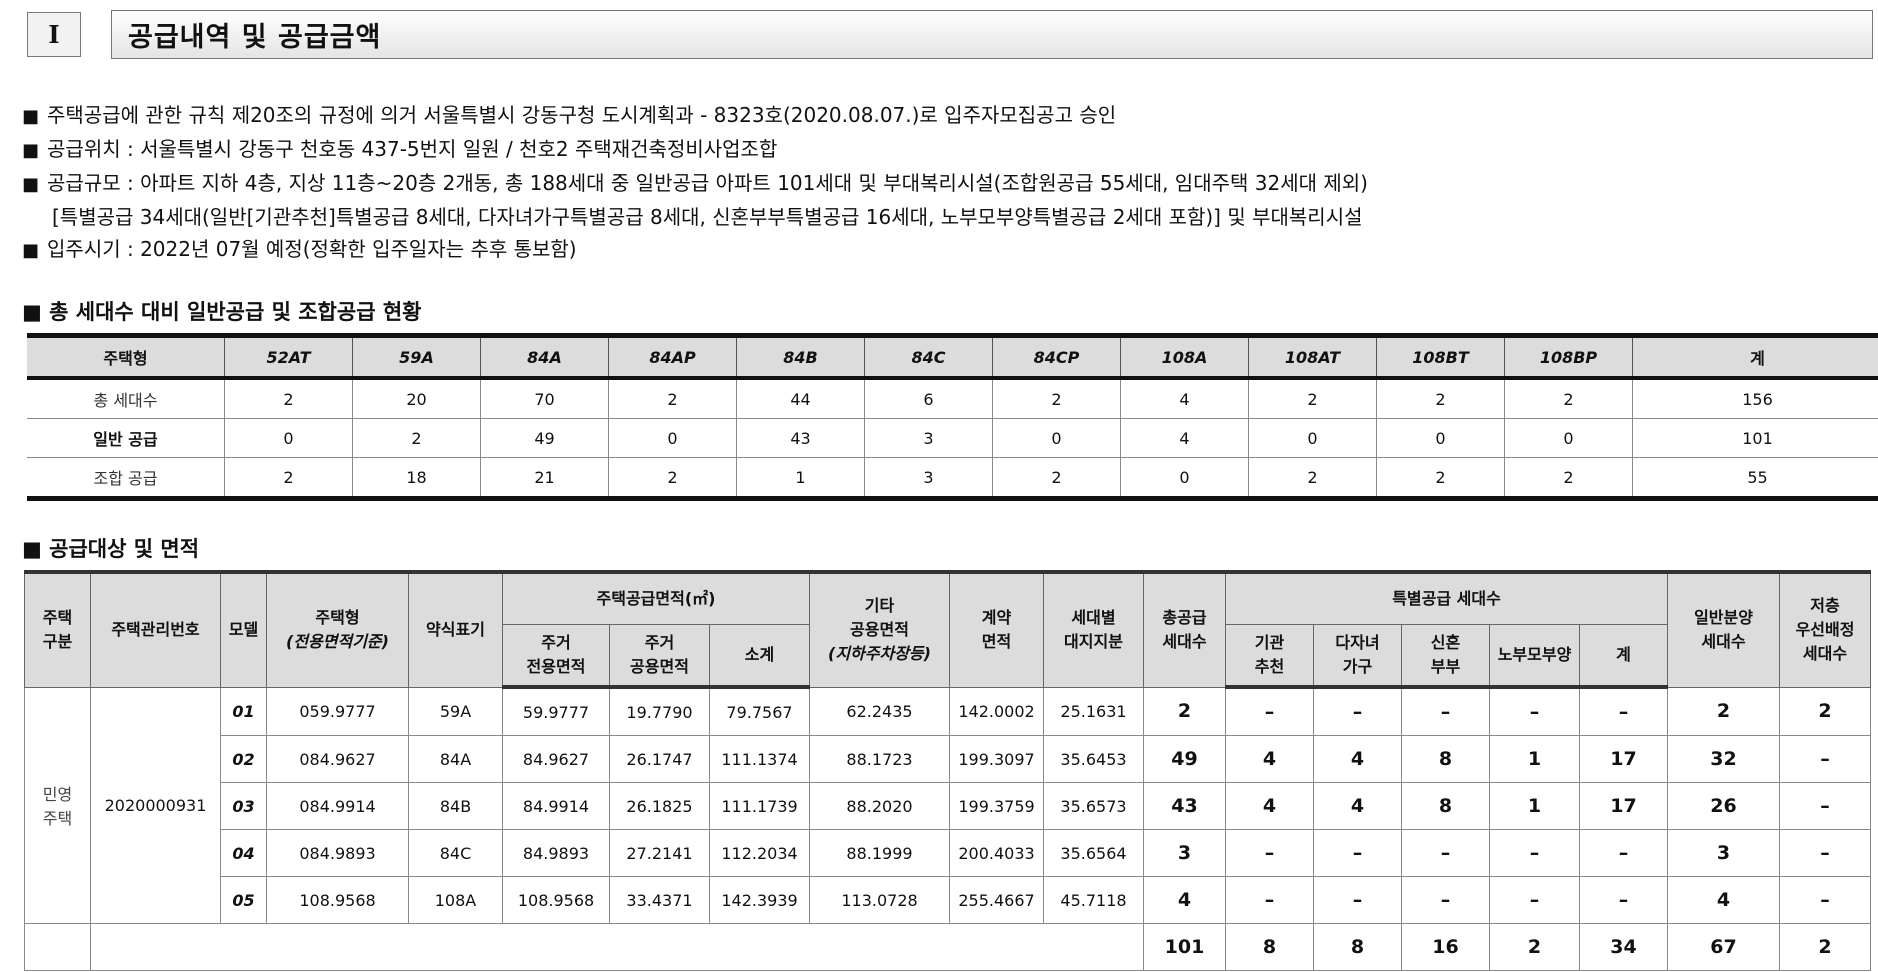  What do you see at coordinates (455, 629) in the screenshot?
I see `header-abbr: 약식표기` at bounding box center [455, 629].